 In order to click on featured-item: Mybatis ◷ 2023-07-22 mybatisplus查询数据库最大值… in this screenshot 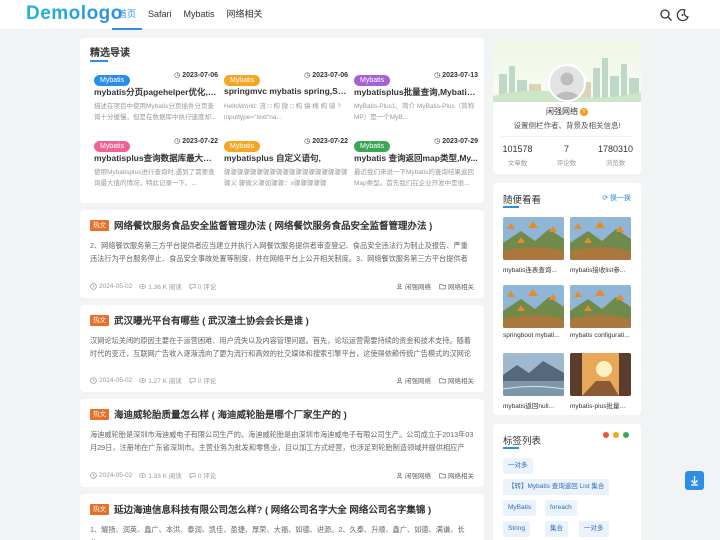, I will do `click(156, 165)`.